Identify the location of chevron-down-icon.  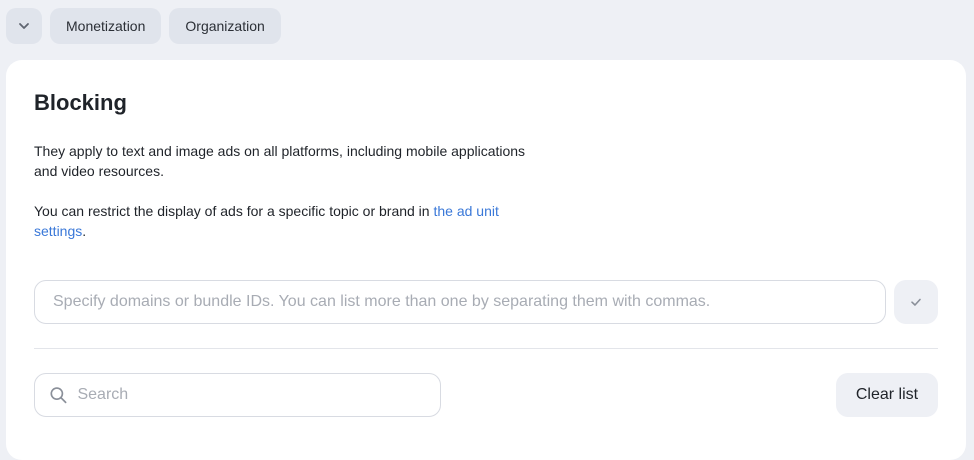
(24, 26).